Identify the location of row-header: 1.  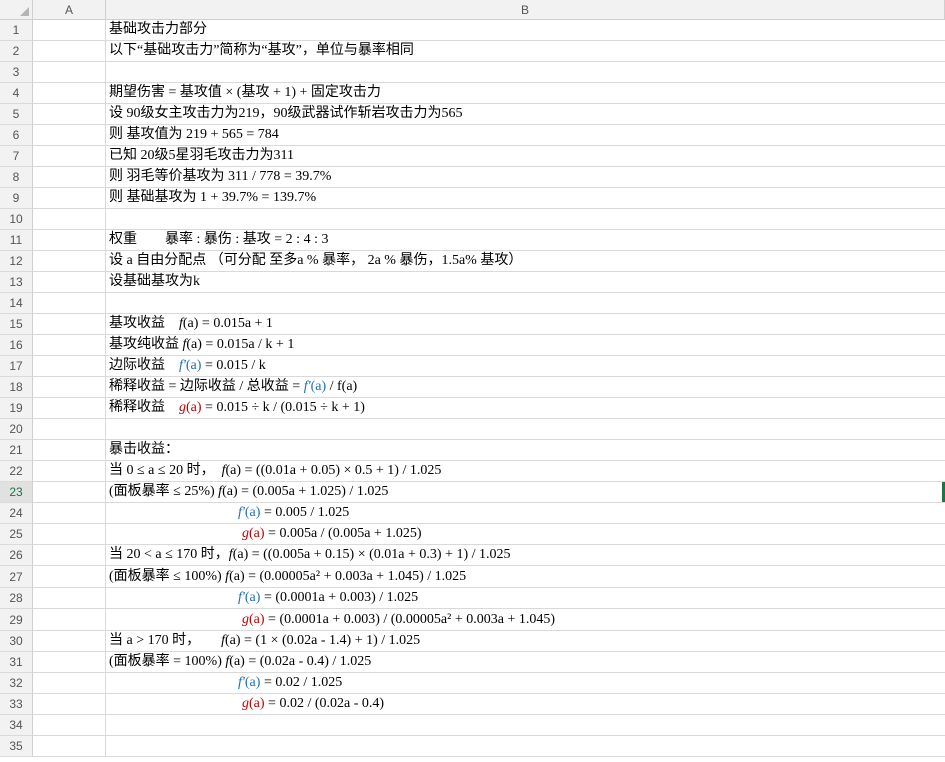
(16, 30).